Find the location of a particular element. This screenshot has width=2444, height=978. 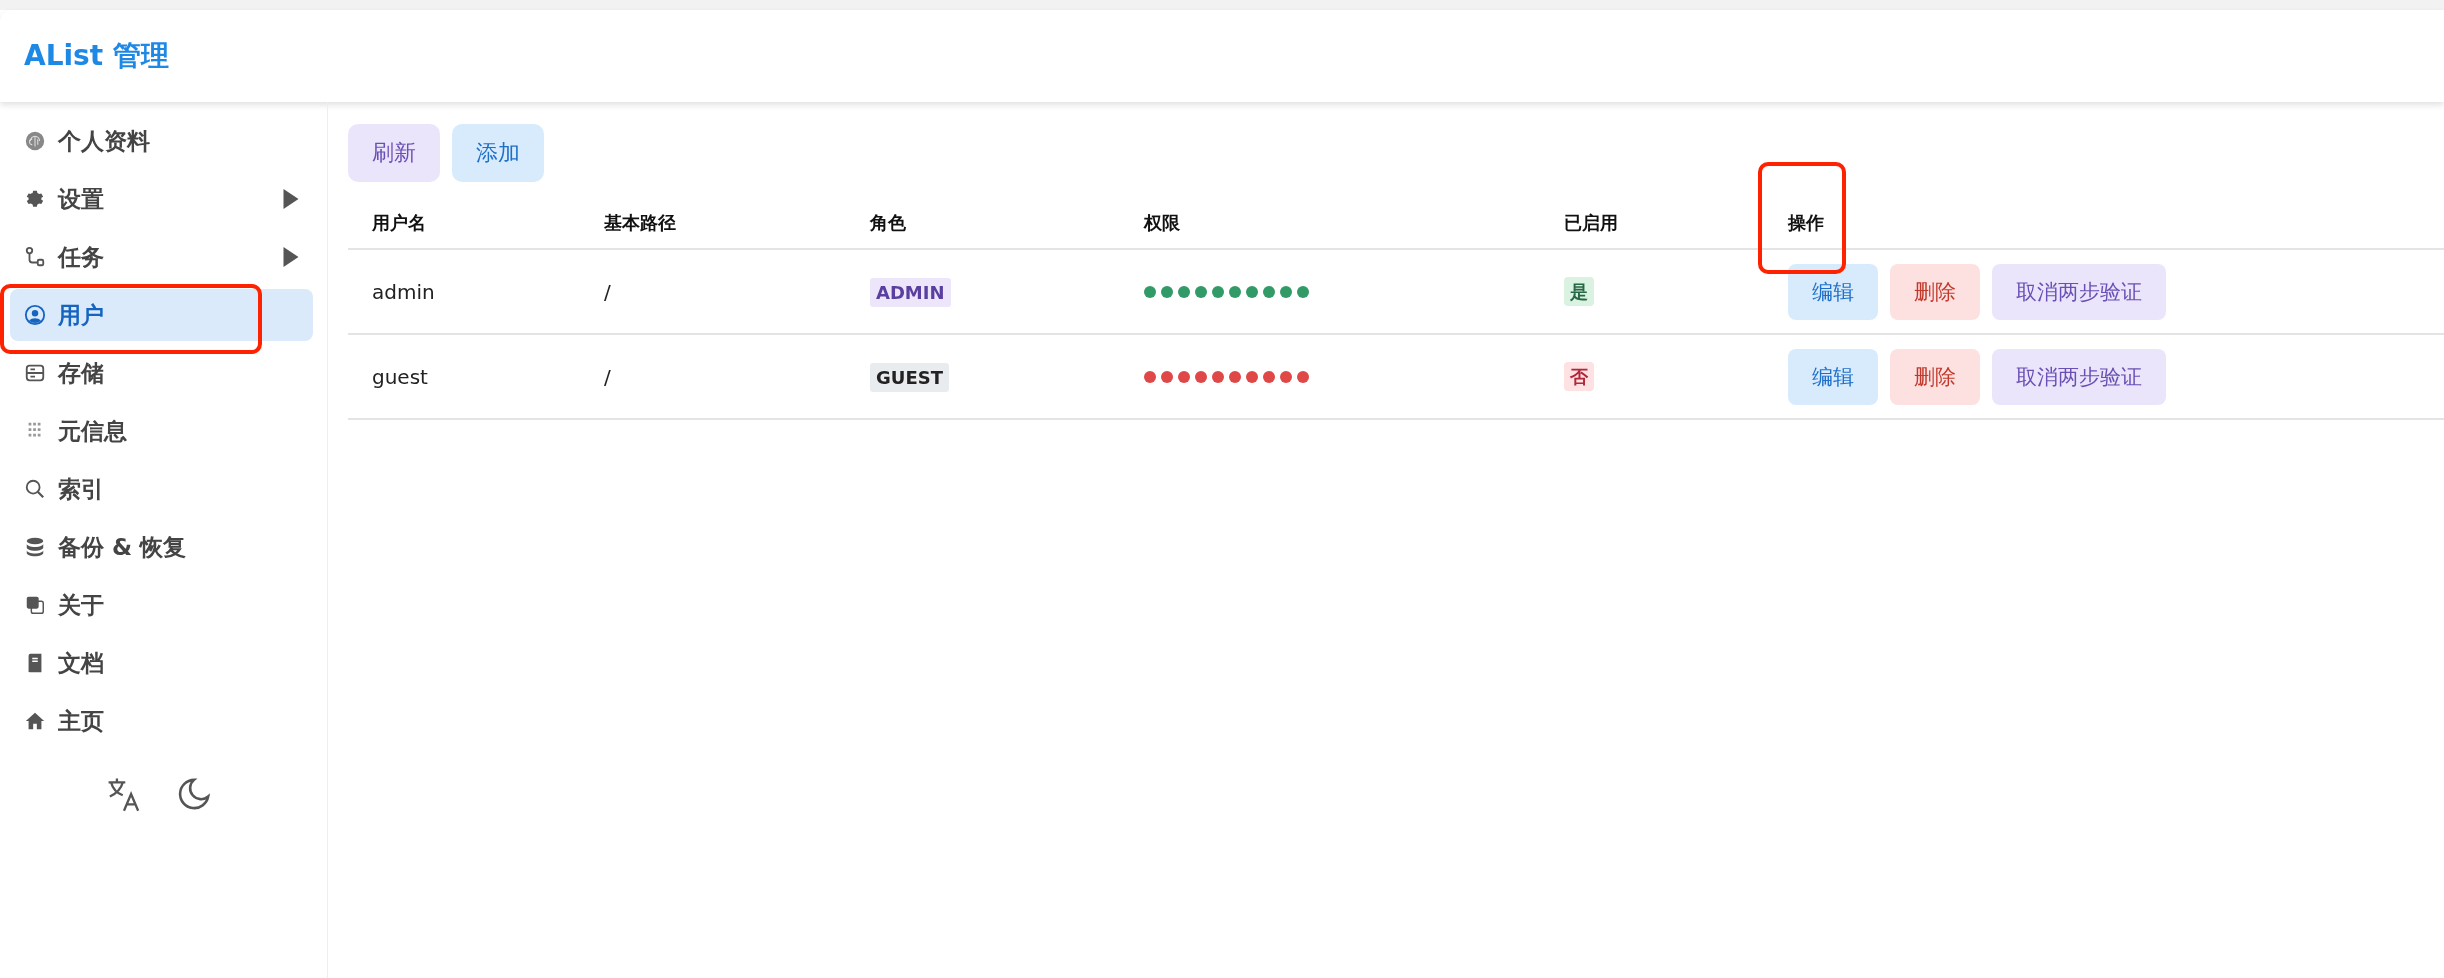

sidebar-item: 设置 is located at coordinates (161, 199).